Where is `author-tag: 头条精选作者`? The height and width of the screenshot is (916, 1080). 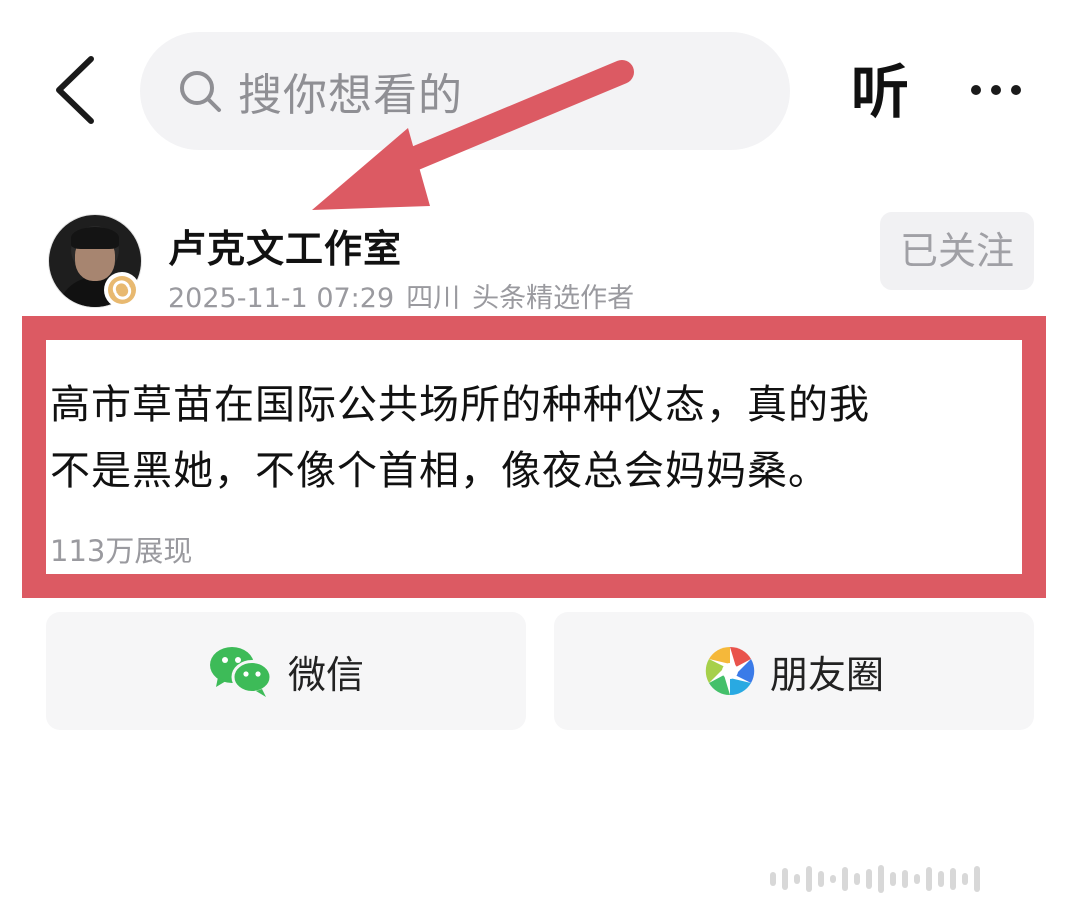
author-tag: 头条精选作者 is located at coordinates (553, 298).